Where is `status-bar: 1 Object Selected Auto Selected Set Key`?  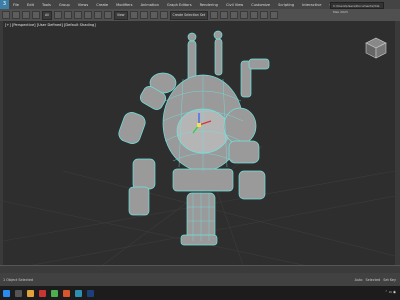
status-bar: 1 Object Selected Auto Selected Set Key is located at coordinates (200, 279).